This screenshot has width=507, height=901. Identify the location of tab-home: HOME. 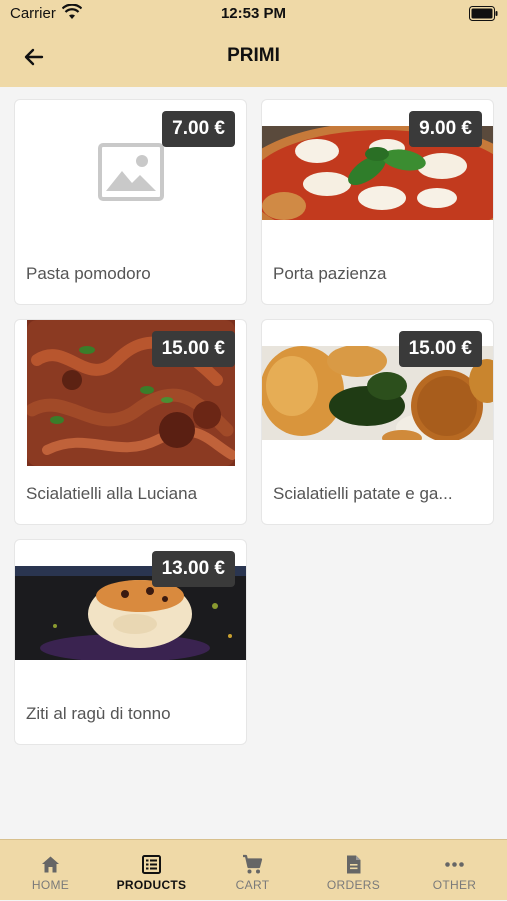
(50, 870).